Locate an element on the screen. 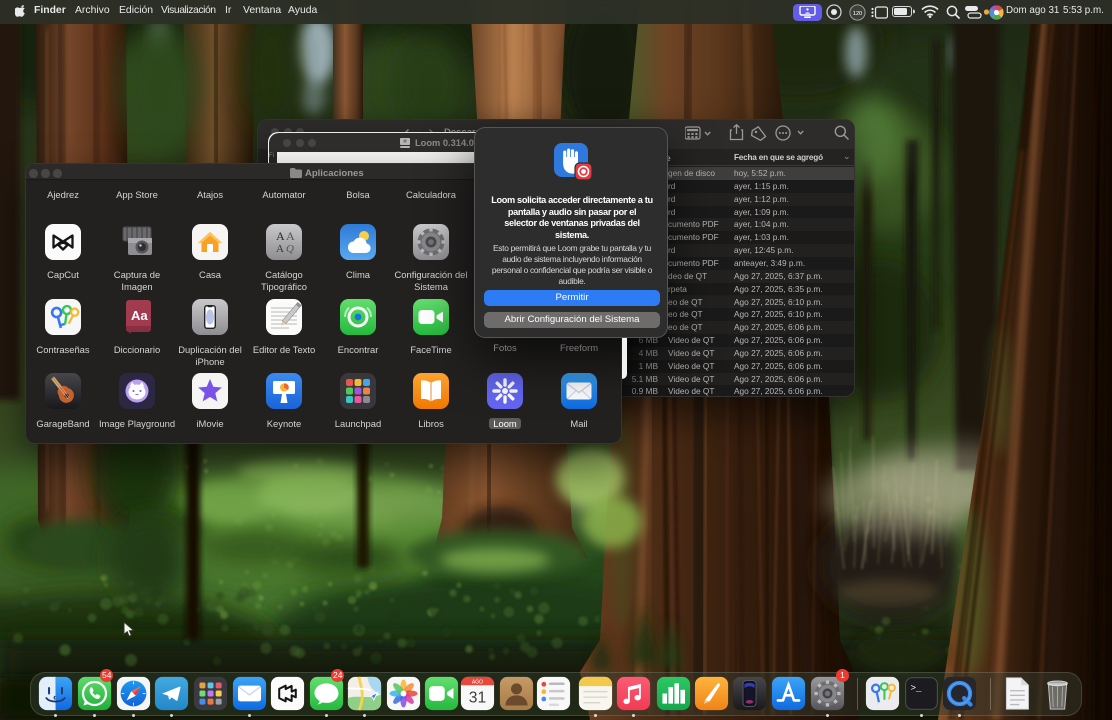 The height and width of the screenshot is (720, 1112). svg-text: Aa is located at coordinates (139, 315).